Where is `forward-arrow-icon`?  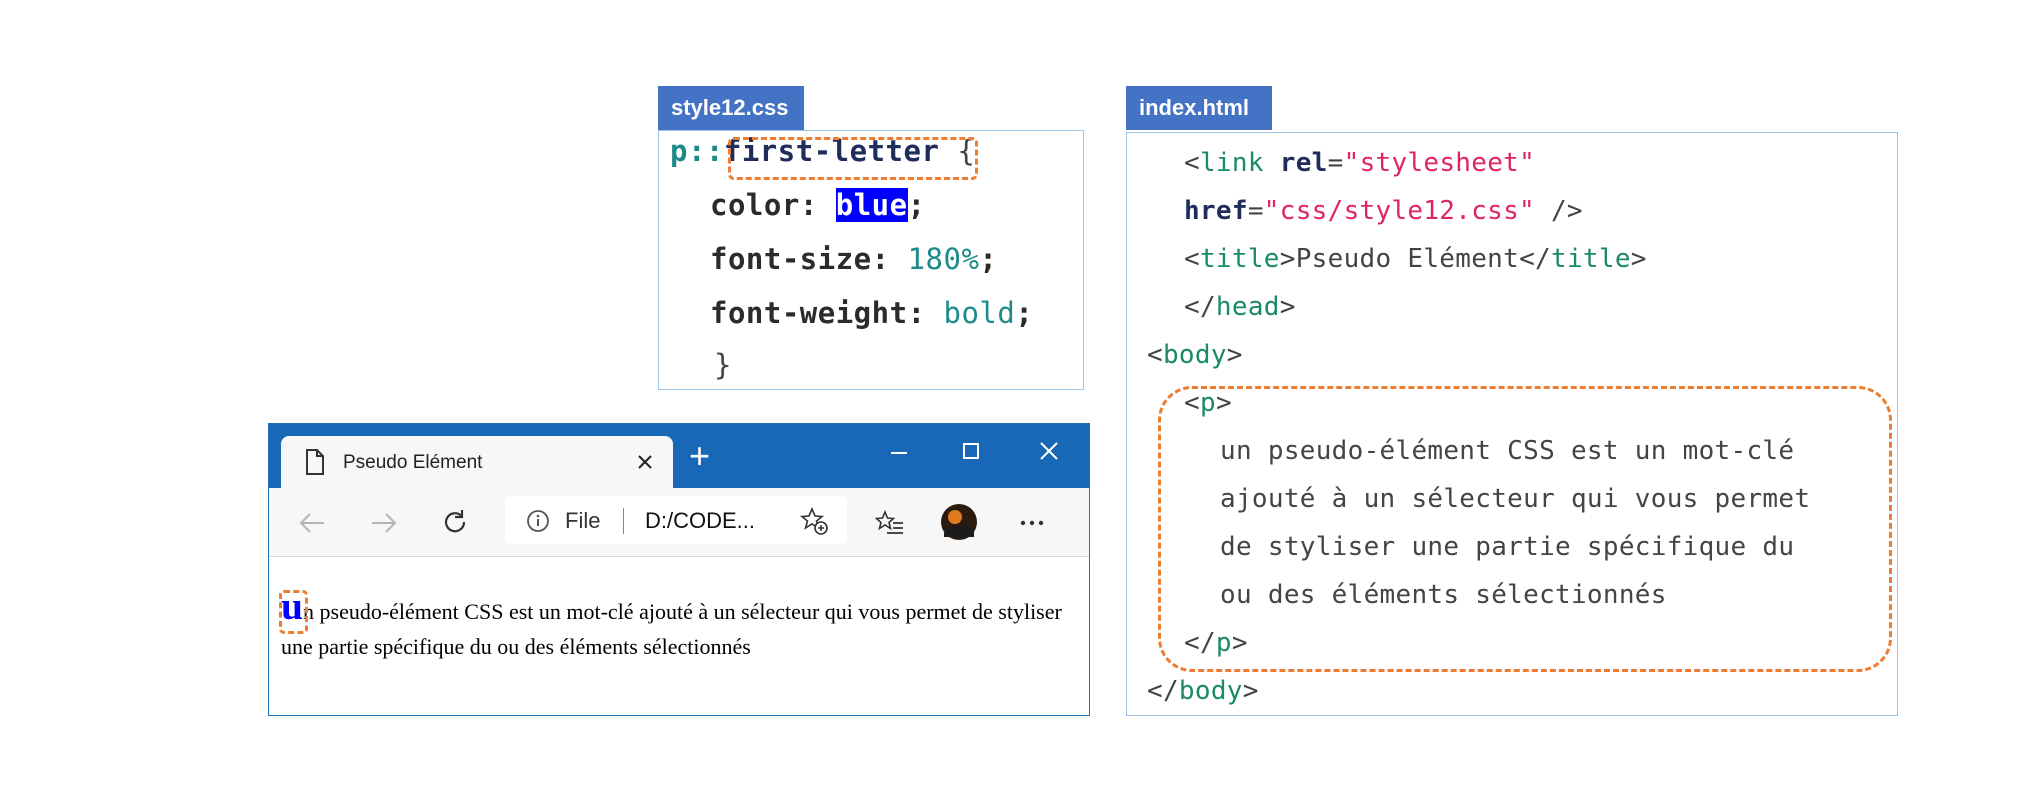 forward-arrow-icon is located at coordinates (384, 523).